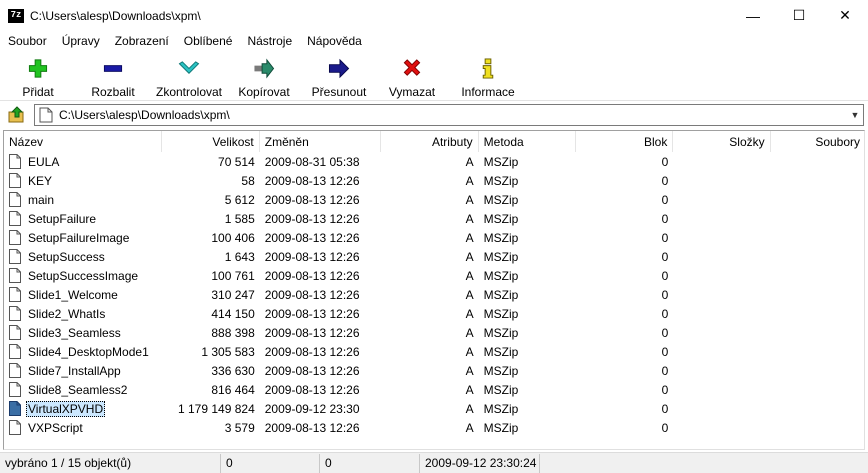 Image resolution: width=868 pixels, height=473 pixels. I want to click on cell-name: Slide2_WhatIs, so click(83, 313).